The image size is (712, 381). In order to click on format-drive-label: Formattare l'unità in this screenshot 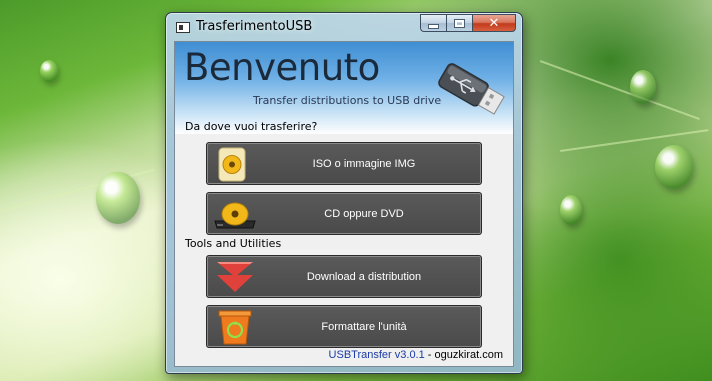, I will do `click(364, 326)`.